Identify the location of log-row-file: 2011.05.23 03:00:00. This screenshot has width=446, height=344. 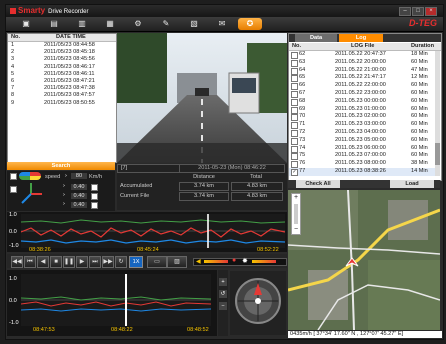
(360, 124).